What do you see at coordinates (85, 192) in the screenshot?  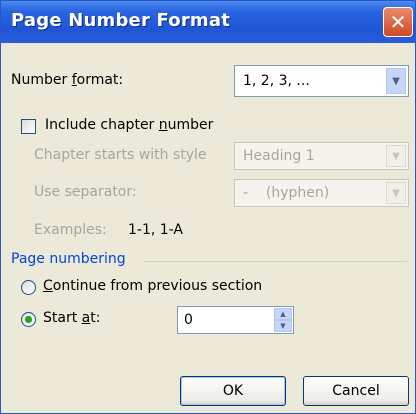 I see `separator-label: Use separator:` at bounding box center [85, 192].